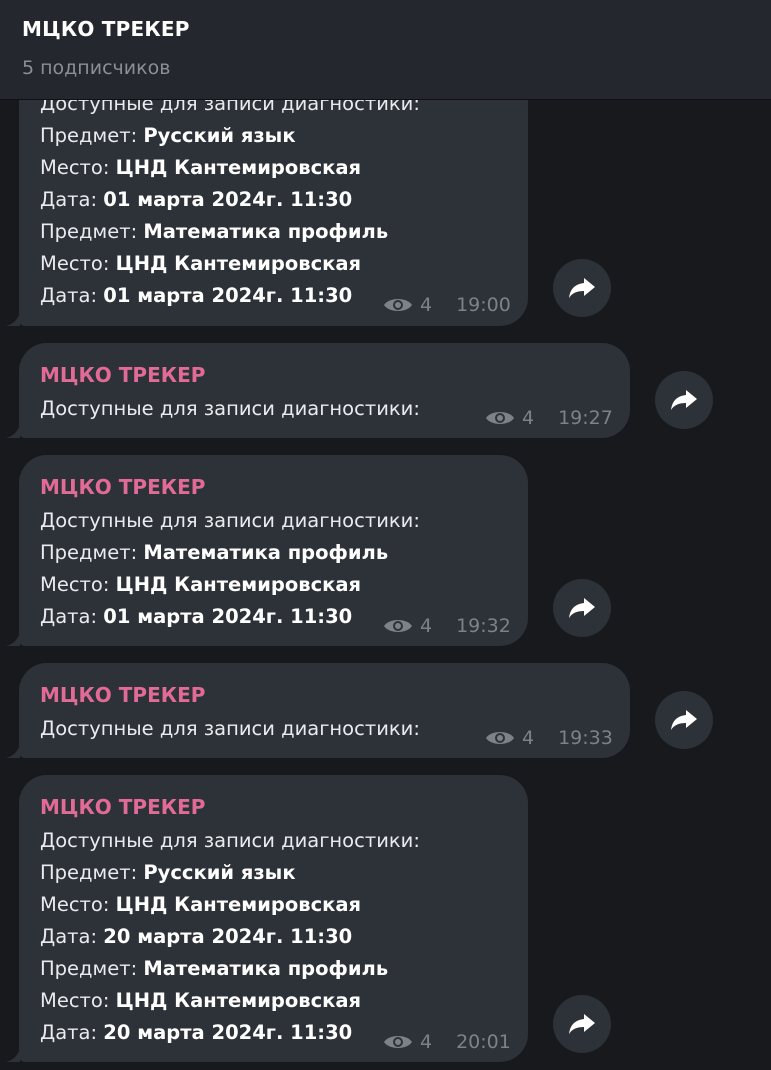  Describe the element at coordinates (483, 305) in the screenshot. I see `message-time: 19:00` at that location.